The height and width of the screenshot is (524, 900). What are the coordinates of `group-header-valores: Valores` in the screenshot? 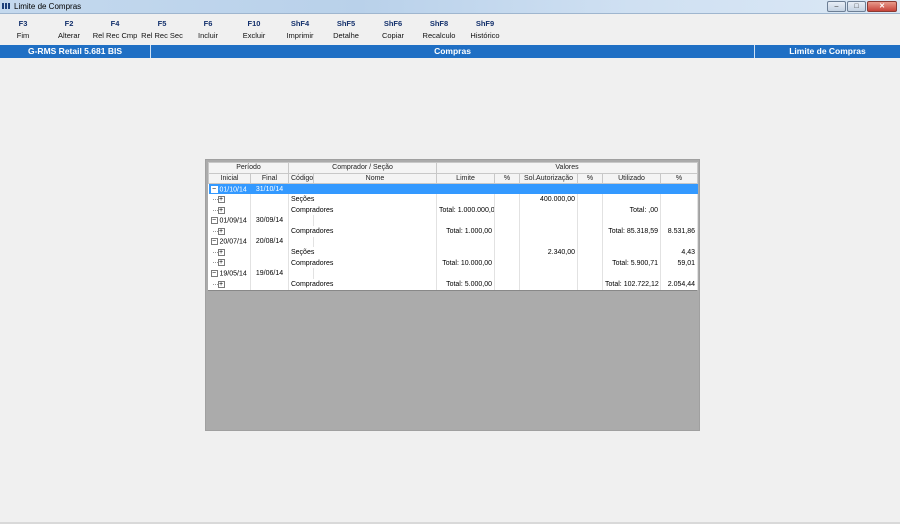 It's located at (567, 168).